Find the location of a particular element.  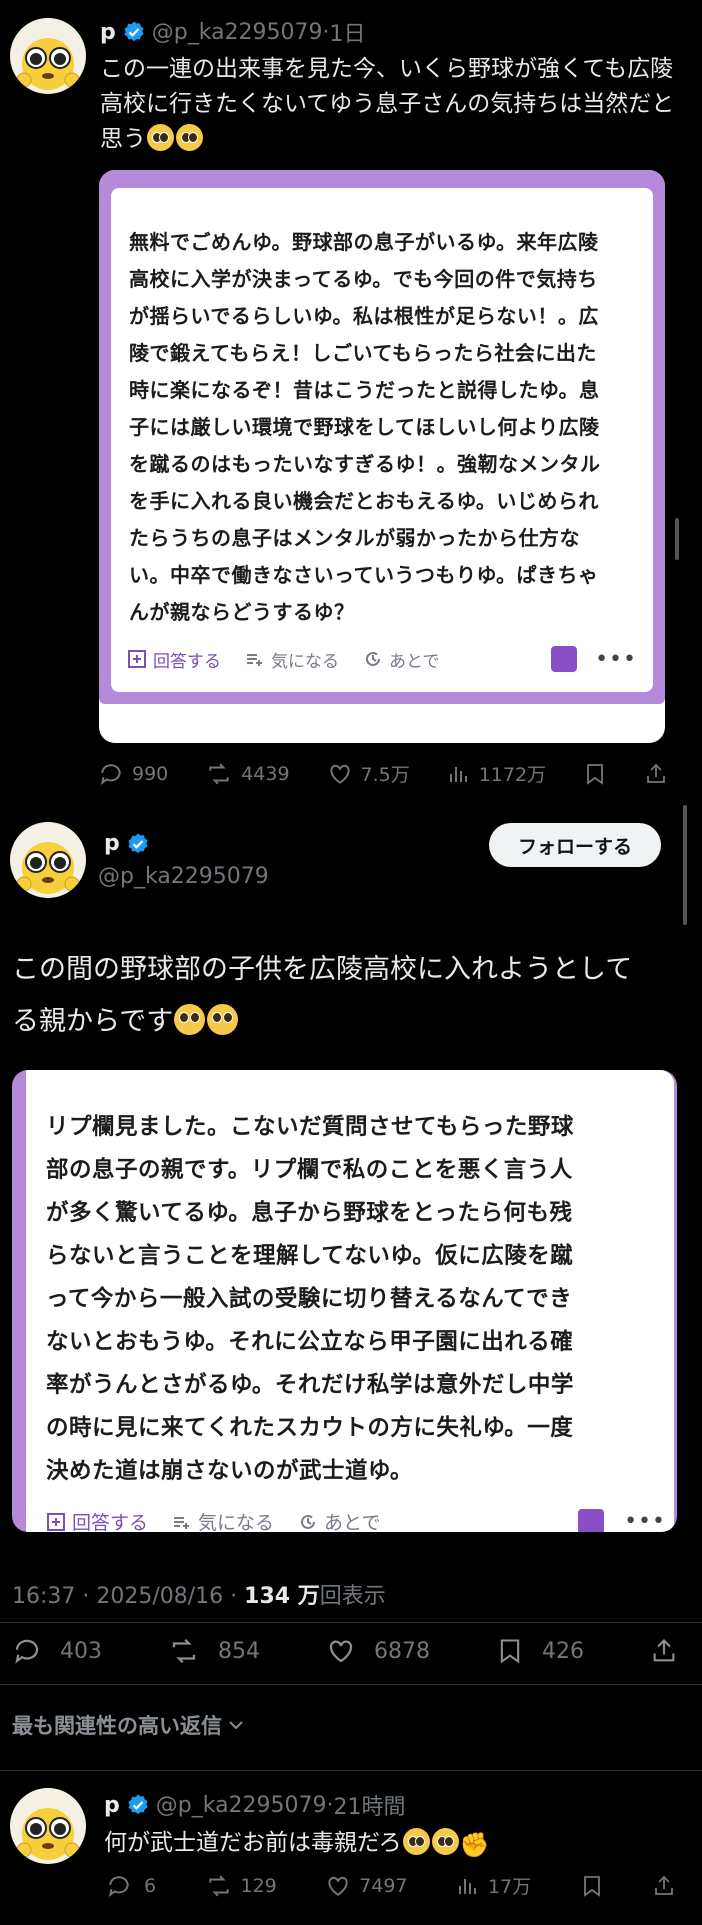

bookmark-button: 426 is located at coordinates (540, 1651).